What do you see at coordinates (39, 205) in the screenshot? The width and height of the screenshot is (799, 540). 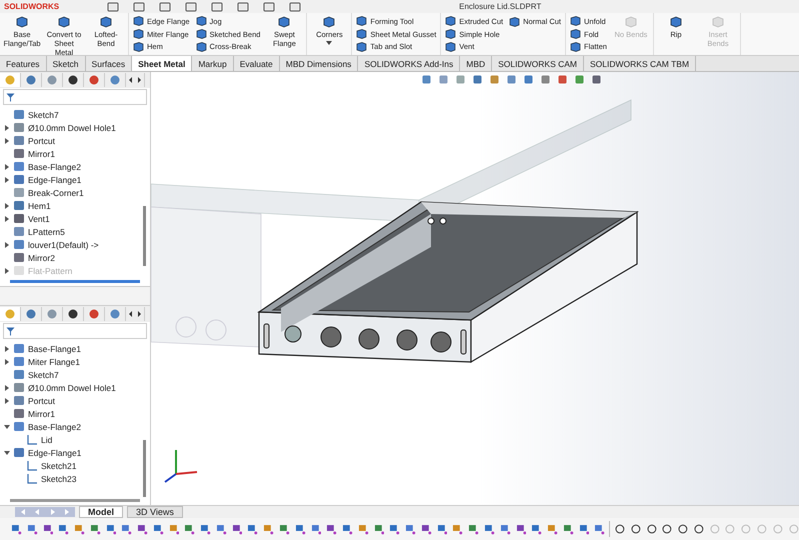 I see `tree-item: Hem1` at bounding box center [39, 205].